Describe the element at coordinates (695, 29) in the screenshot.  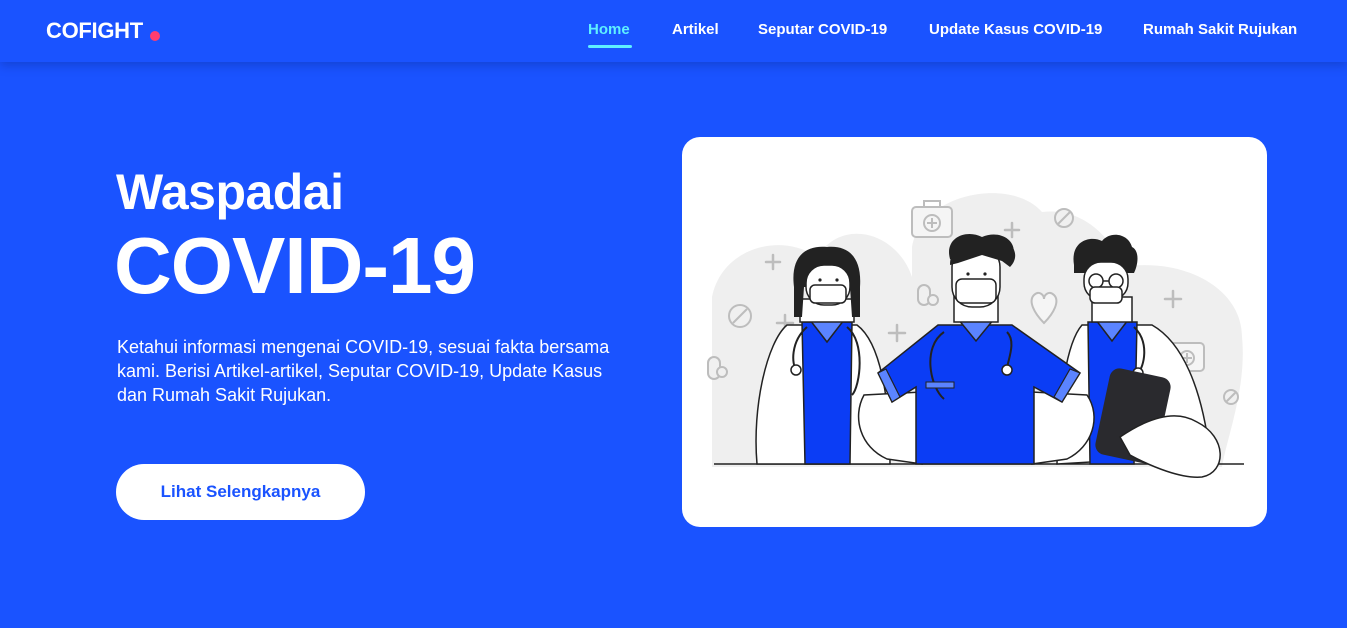
I see `nav-link-artikel: Artikel` at that location.